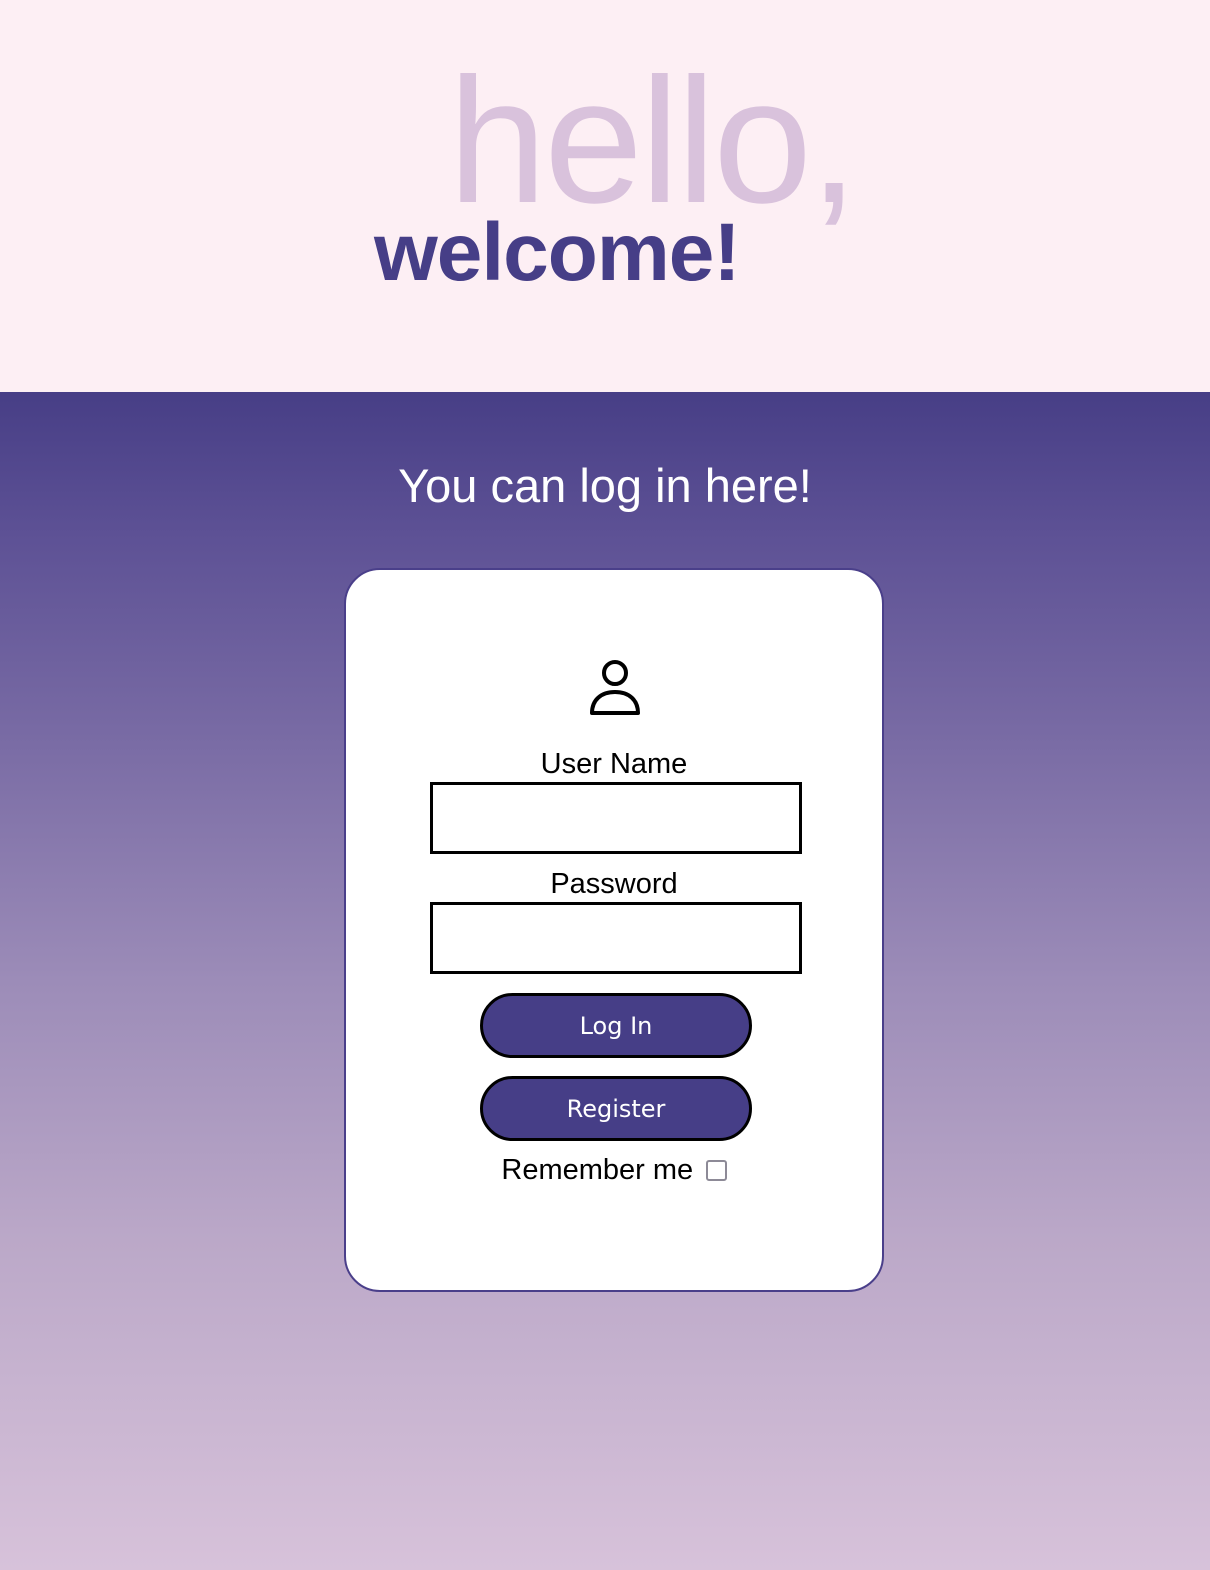 The width and height of the screenshot is (1210, 1570). Describe the element at coordinates (616, 938) in the screenshot. I see `password-input` at that location.